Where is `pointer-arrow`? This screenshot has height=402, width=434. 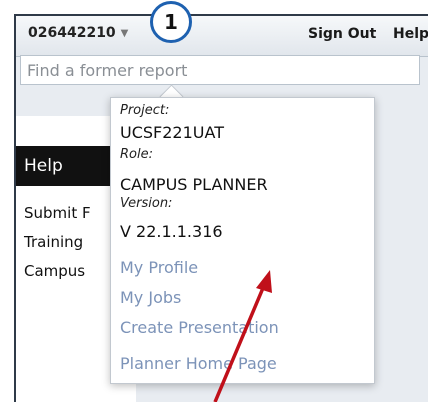
pointer-arrow is located at coordinates (242, 336).